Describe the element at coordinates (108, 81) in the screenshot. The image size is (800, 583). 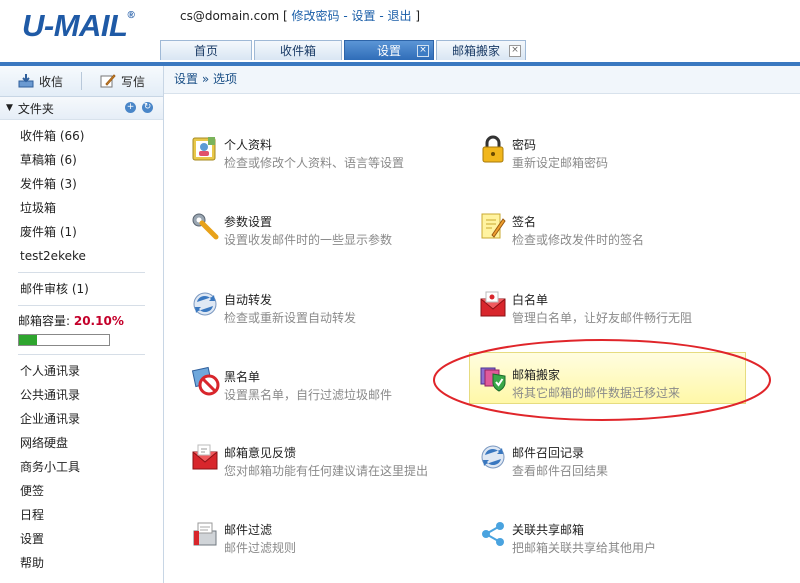
I see `compose-pencil-icon` at that location.